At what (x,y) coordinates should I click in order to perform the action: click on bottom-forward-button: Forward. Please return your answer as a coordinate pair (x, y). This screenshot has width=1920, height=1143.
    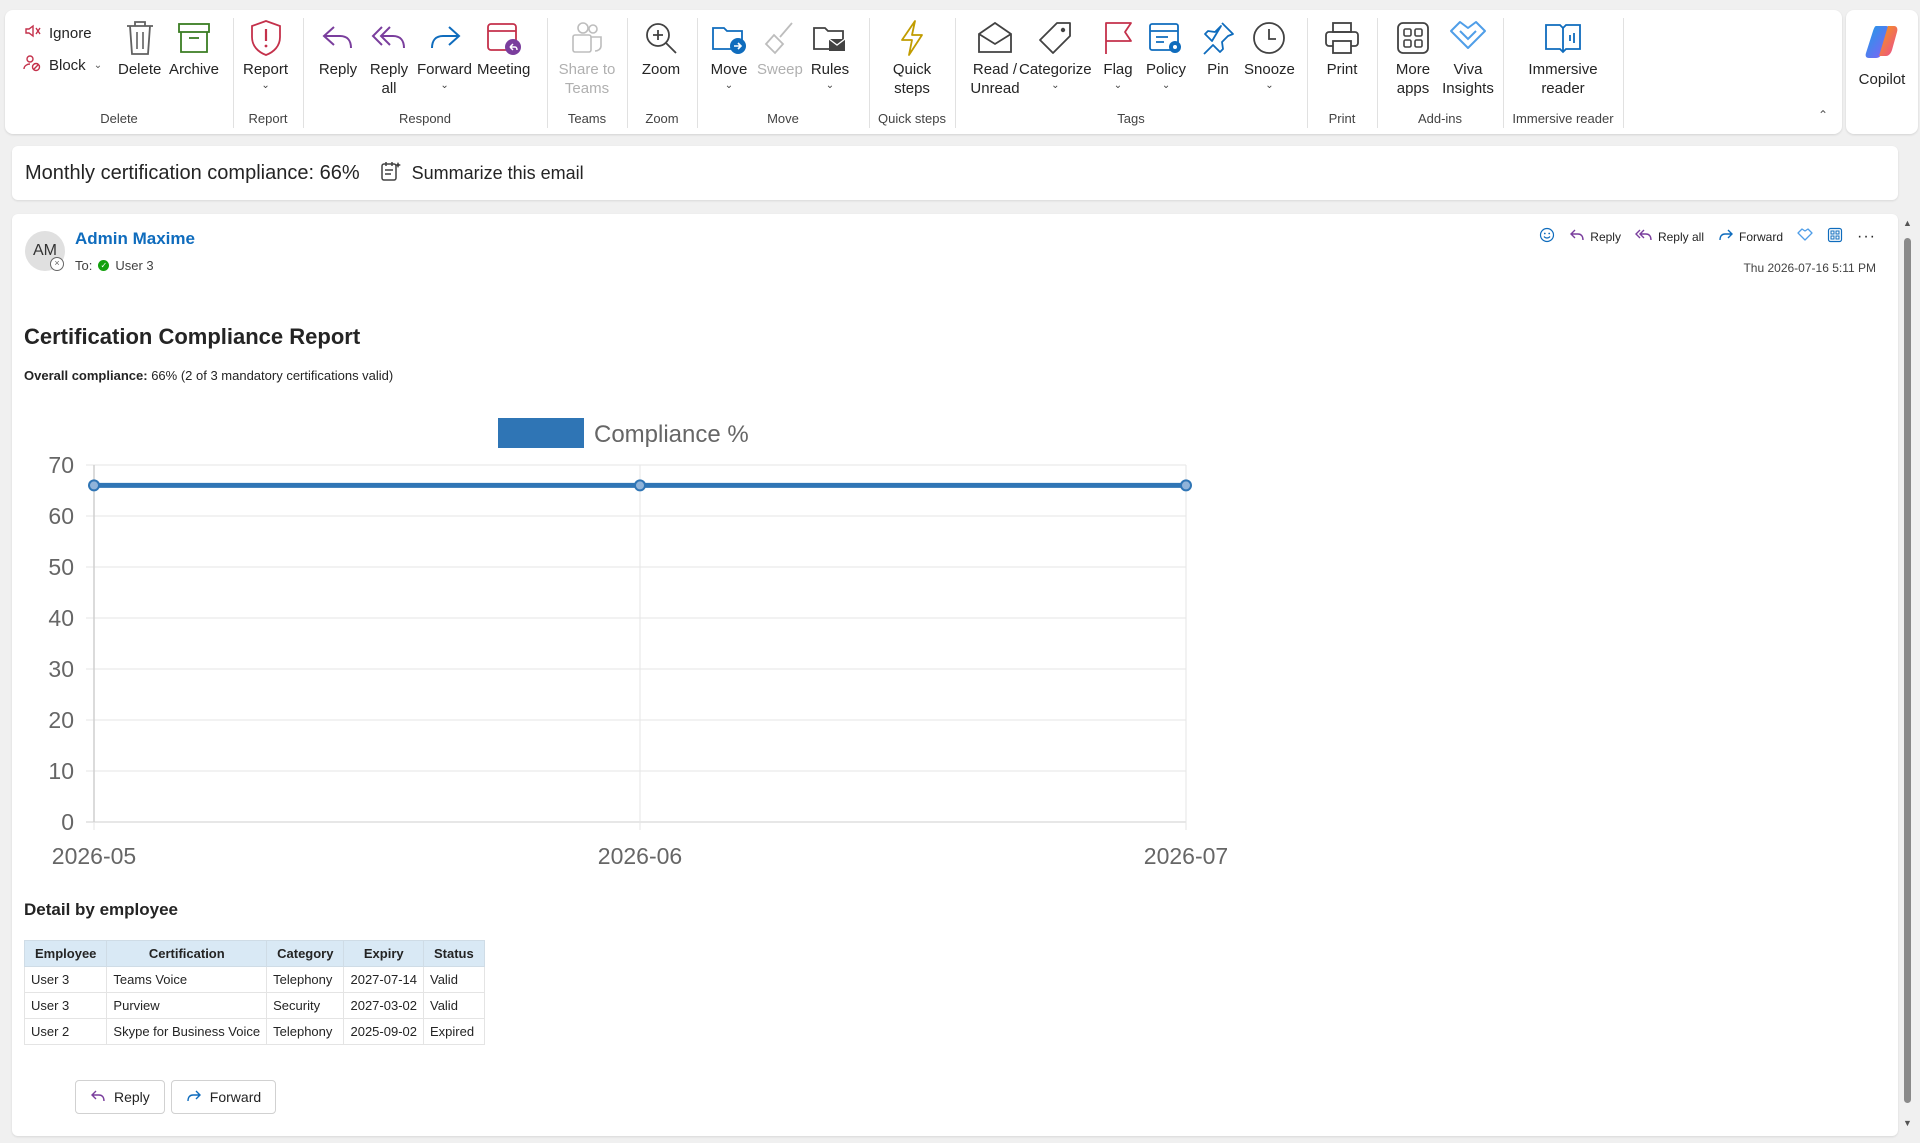
    Looking at the image, I should click on (223, 1097).